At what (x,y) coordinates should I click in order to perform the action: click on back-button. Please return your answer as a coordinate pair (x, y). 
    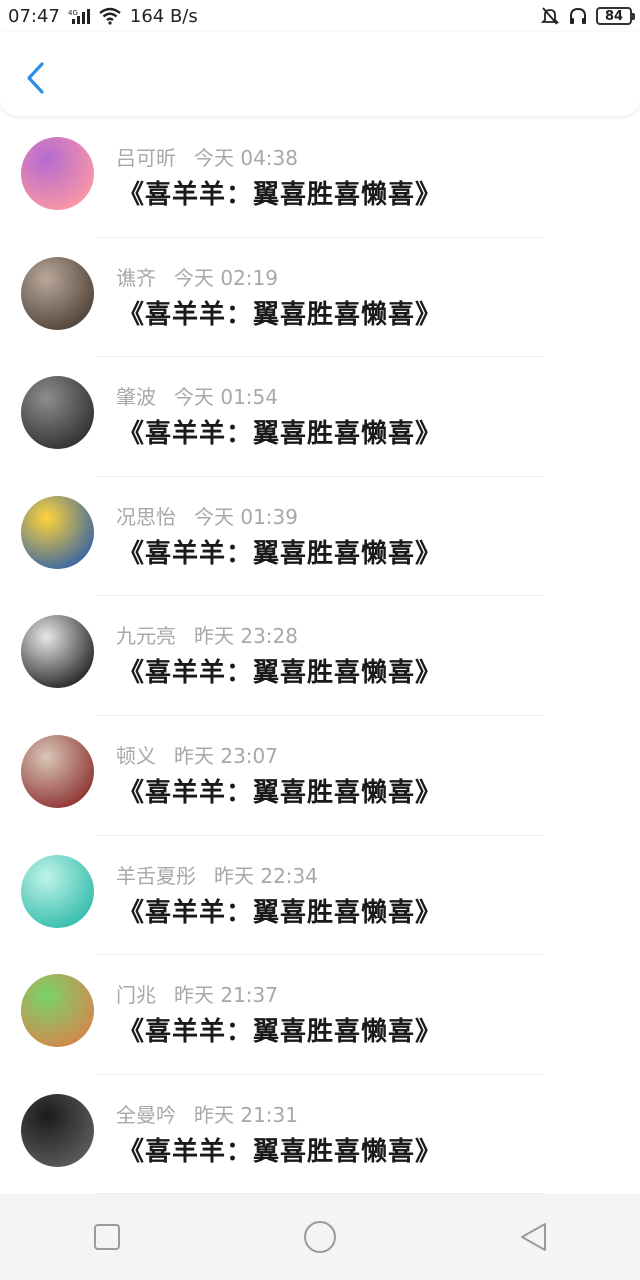
    Looking at the image, I should click on (35, 78).